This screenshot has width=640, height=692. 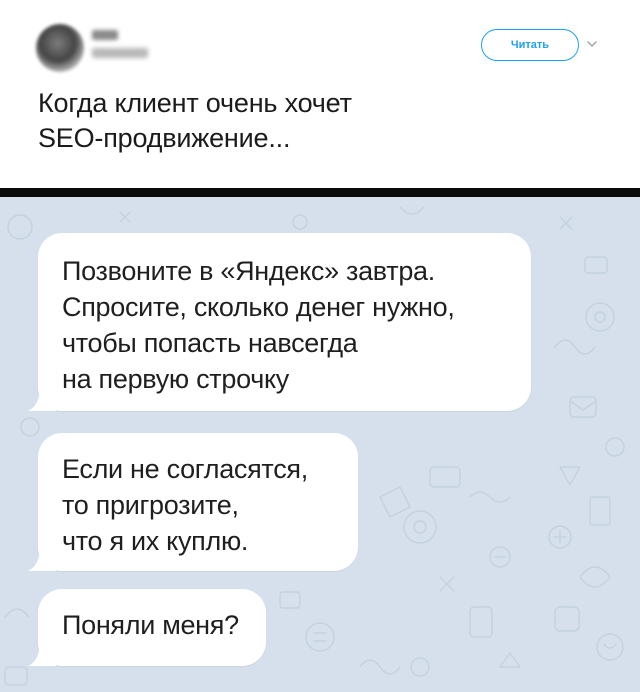 What do you see at coordinates (120, 53) in the screenshot?
I see `user-handle-blurred` at bounding box center [120, 53].